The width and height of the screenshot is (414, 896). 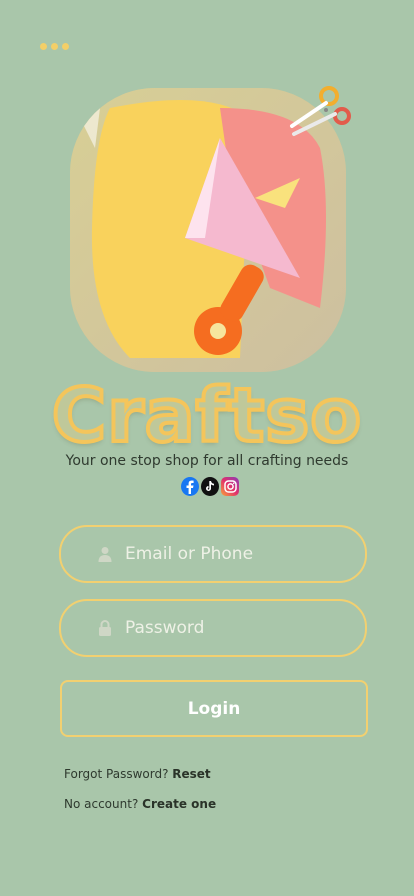 I want to click on lock-icon, so click(x=105, y=628).